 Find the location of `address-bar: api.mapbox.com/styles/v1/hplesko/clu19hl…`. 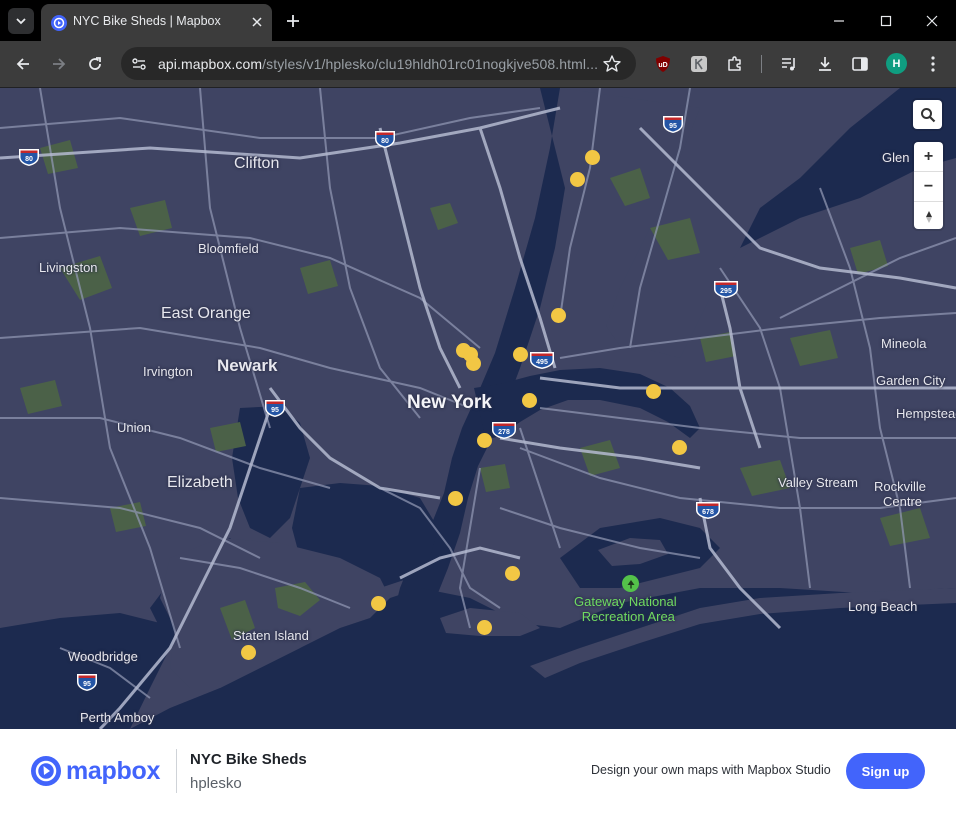

address-bar: api.mapbox.com/styles/v1/hplesko/clu19hl… is located at coordinates (378, 63).